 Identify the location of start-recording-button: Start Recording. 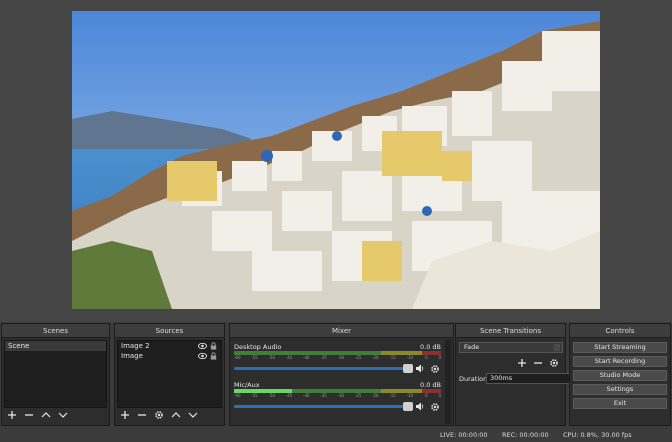
(620, 361).